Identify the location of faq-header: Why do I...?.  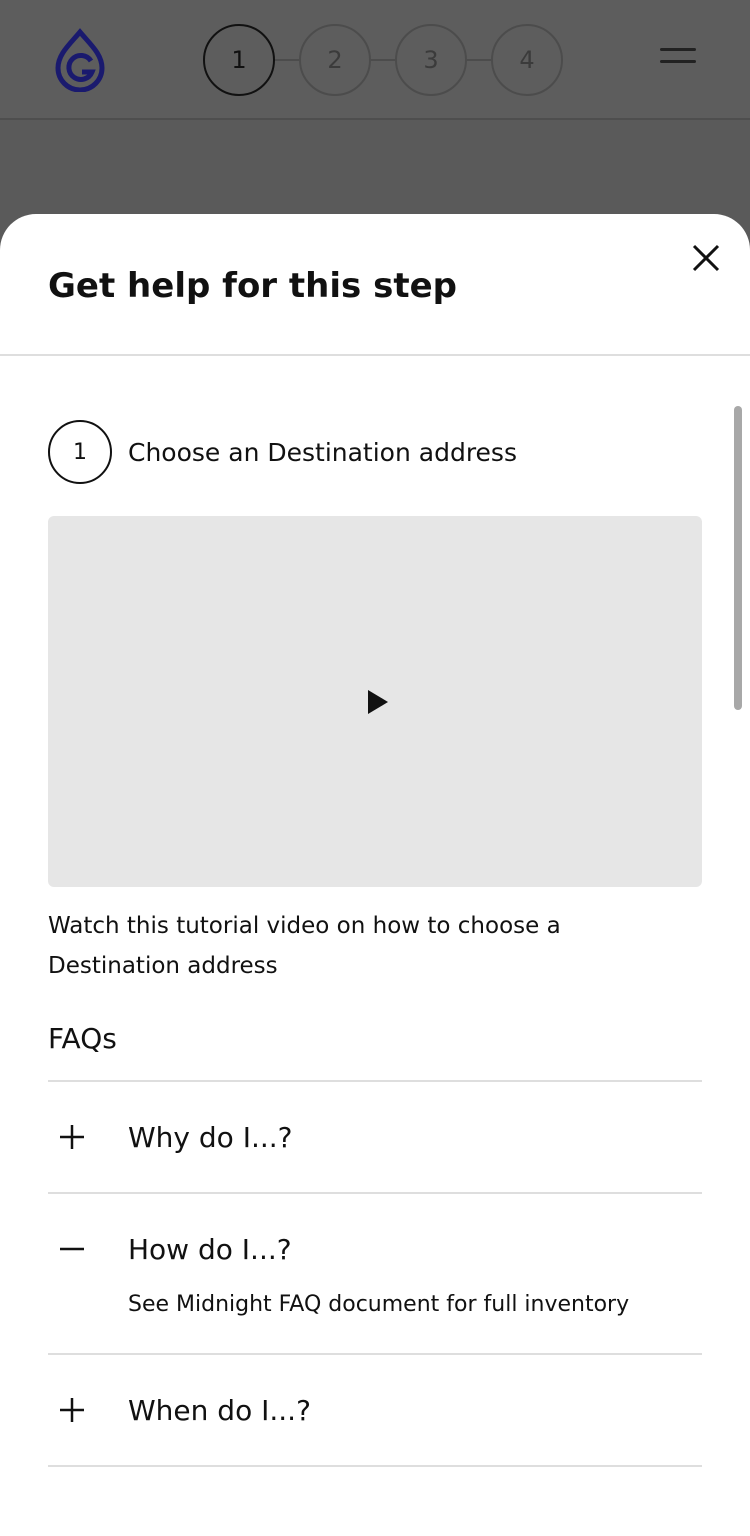
(375, 1137).